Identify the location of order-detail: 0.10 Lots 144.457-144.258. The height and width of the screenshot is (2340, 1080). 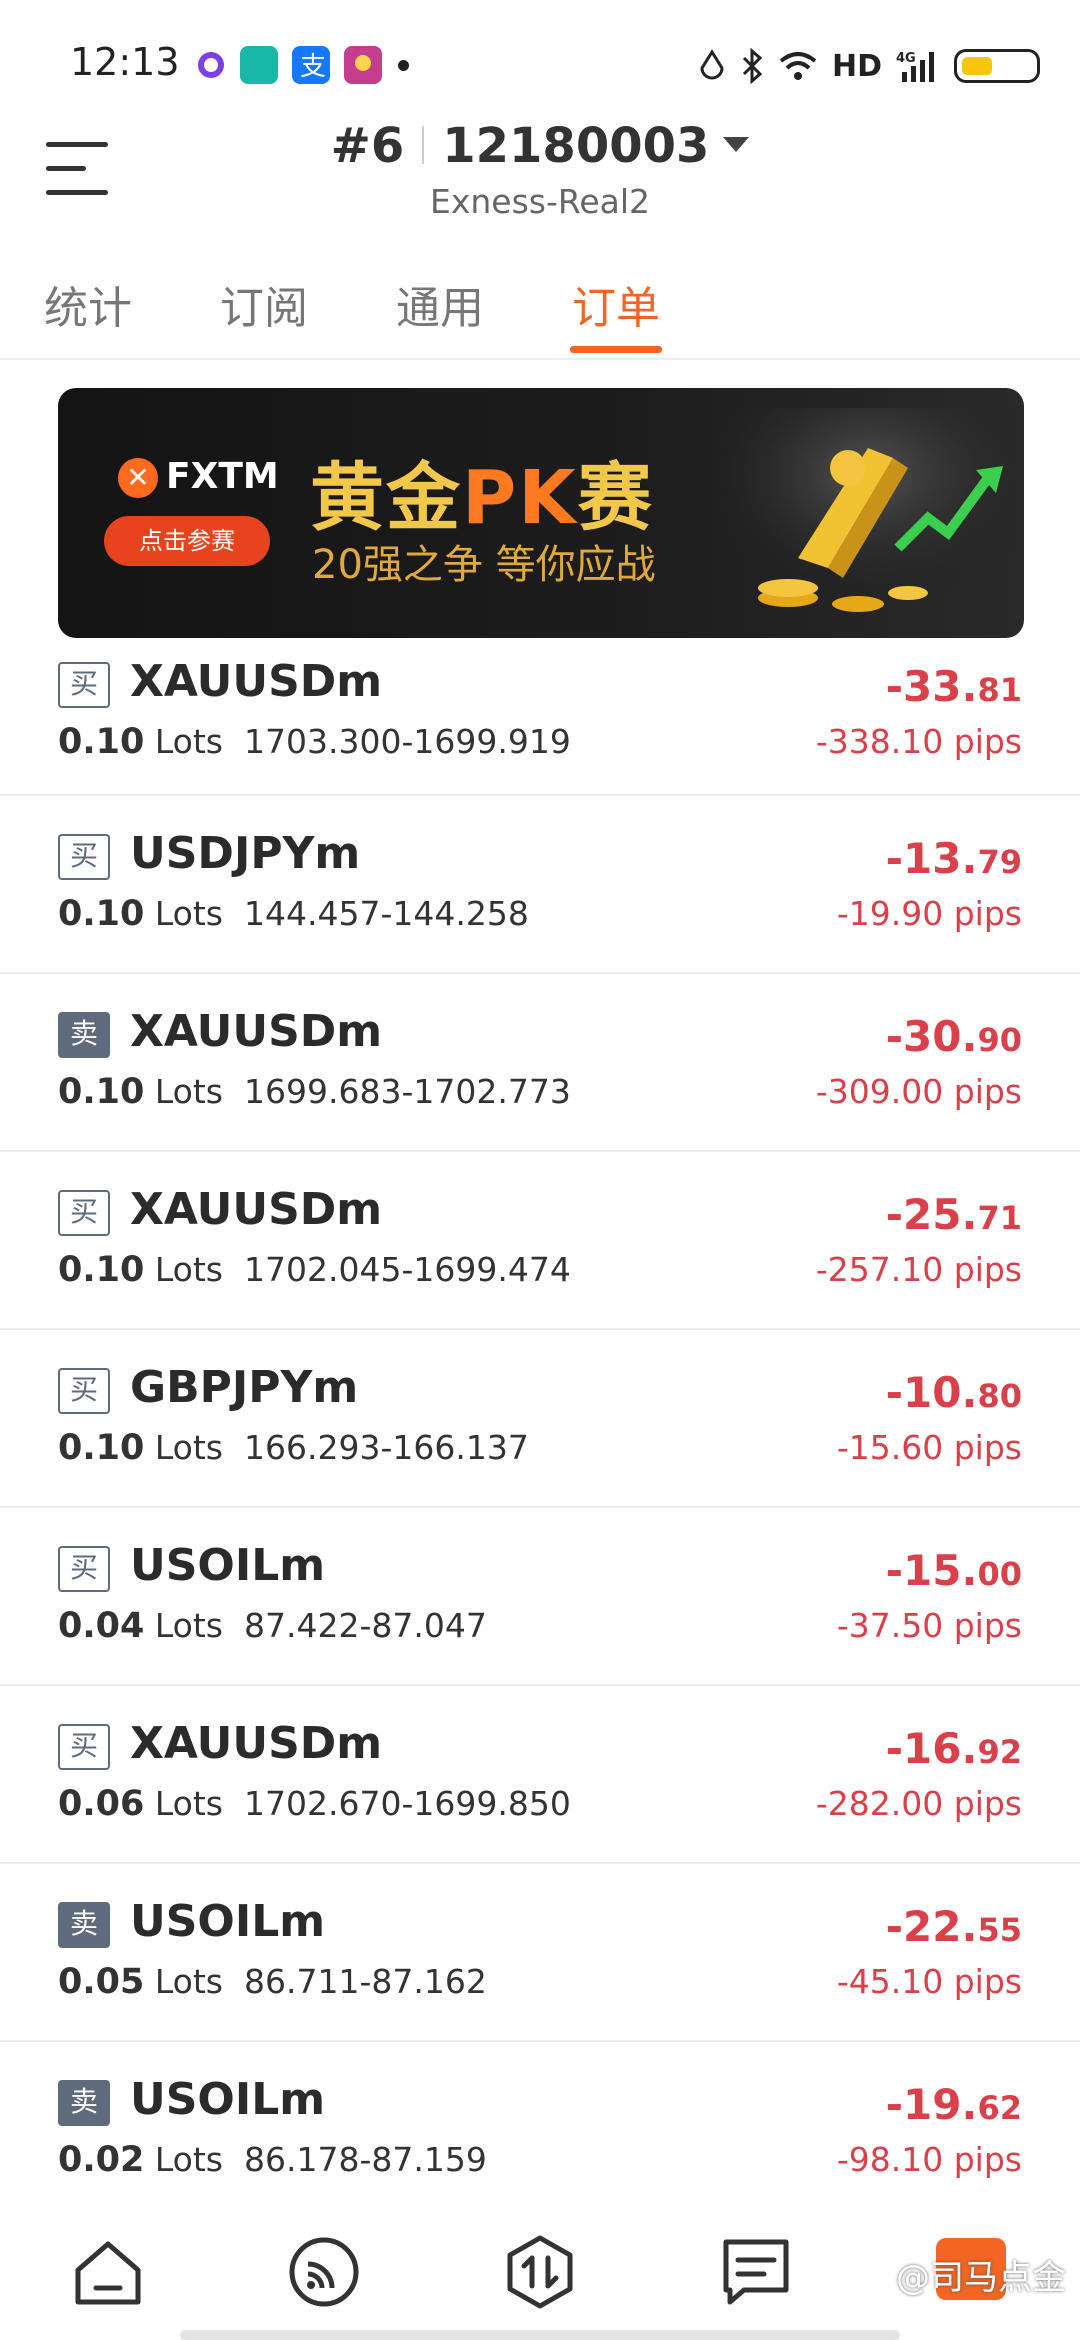
(293, 914).